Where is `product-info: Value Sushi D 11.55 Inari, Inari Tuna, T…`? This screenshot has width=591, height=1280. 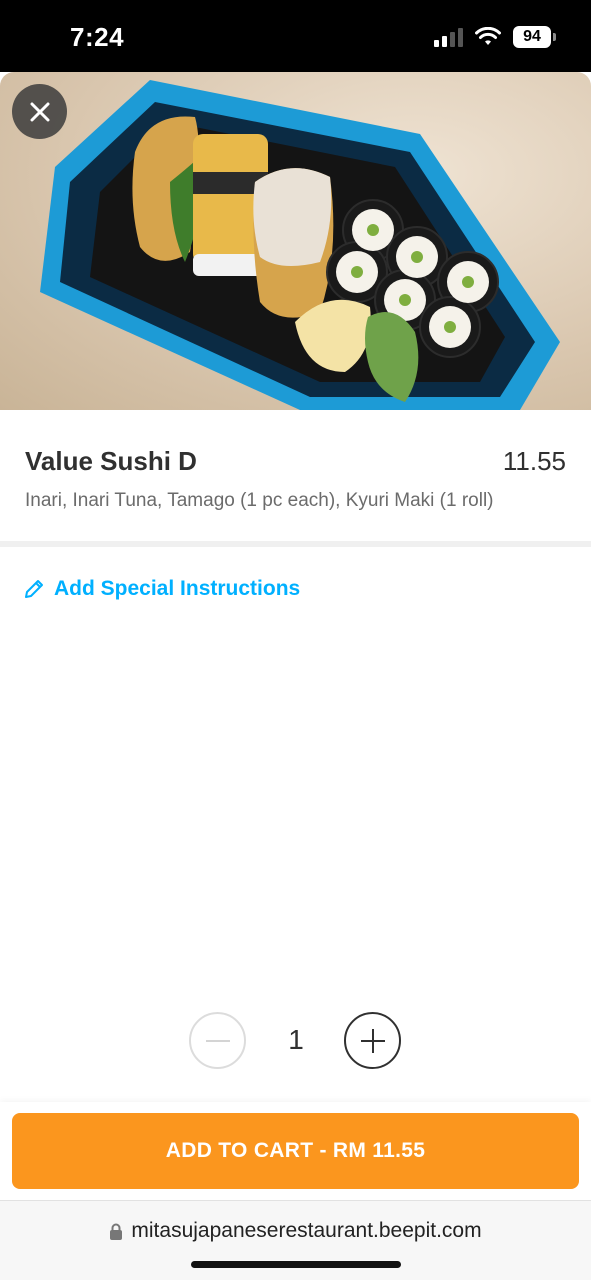
product-info: Value Sushi D 11.55 Inari, Inari Tuna, T… is located at coordinates (295, 475).